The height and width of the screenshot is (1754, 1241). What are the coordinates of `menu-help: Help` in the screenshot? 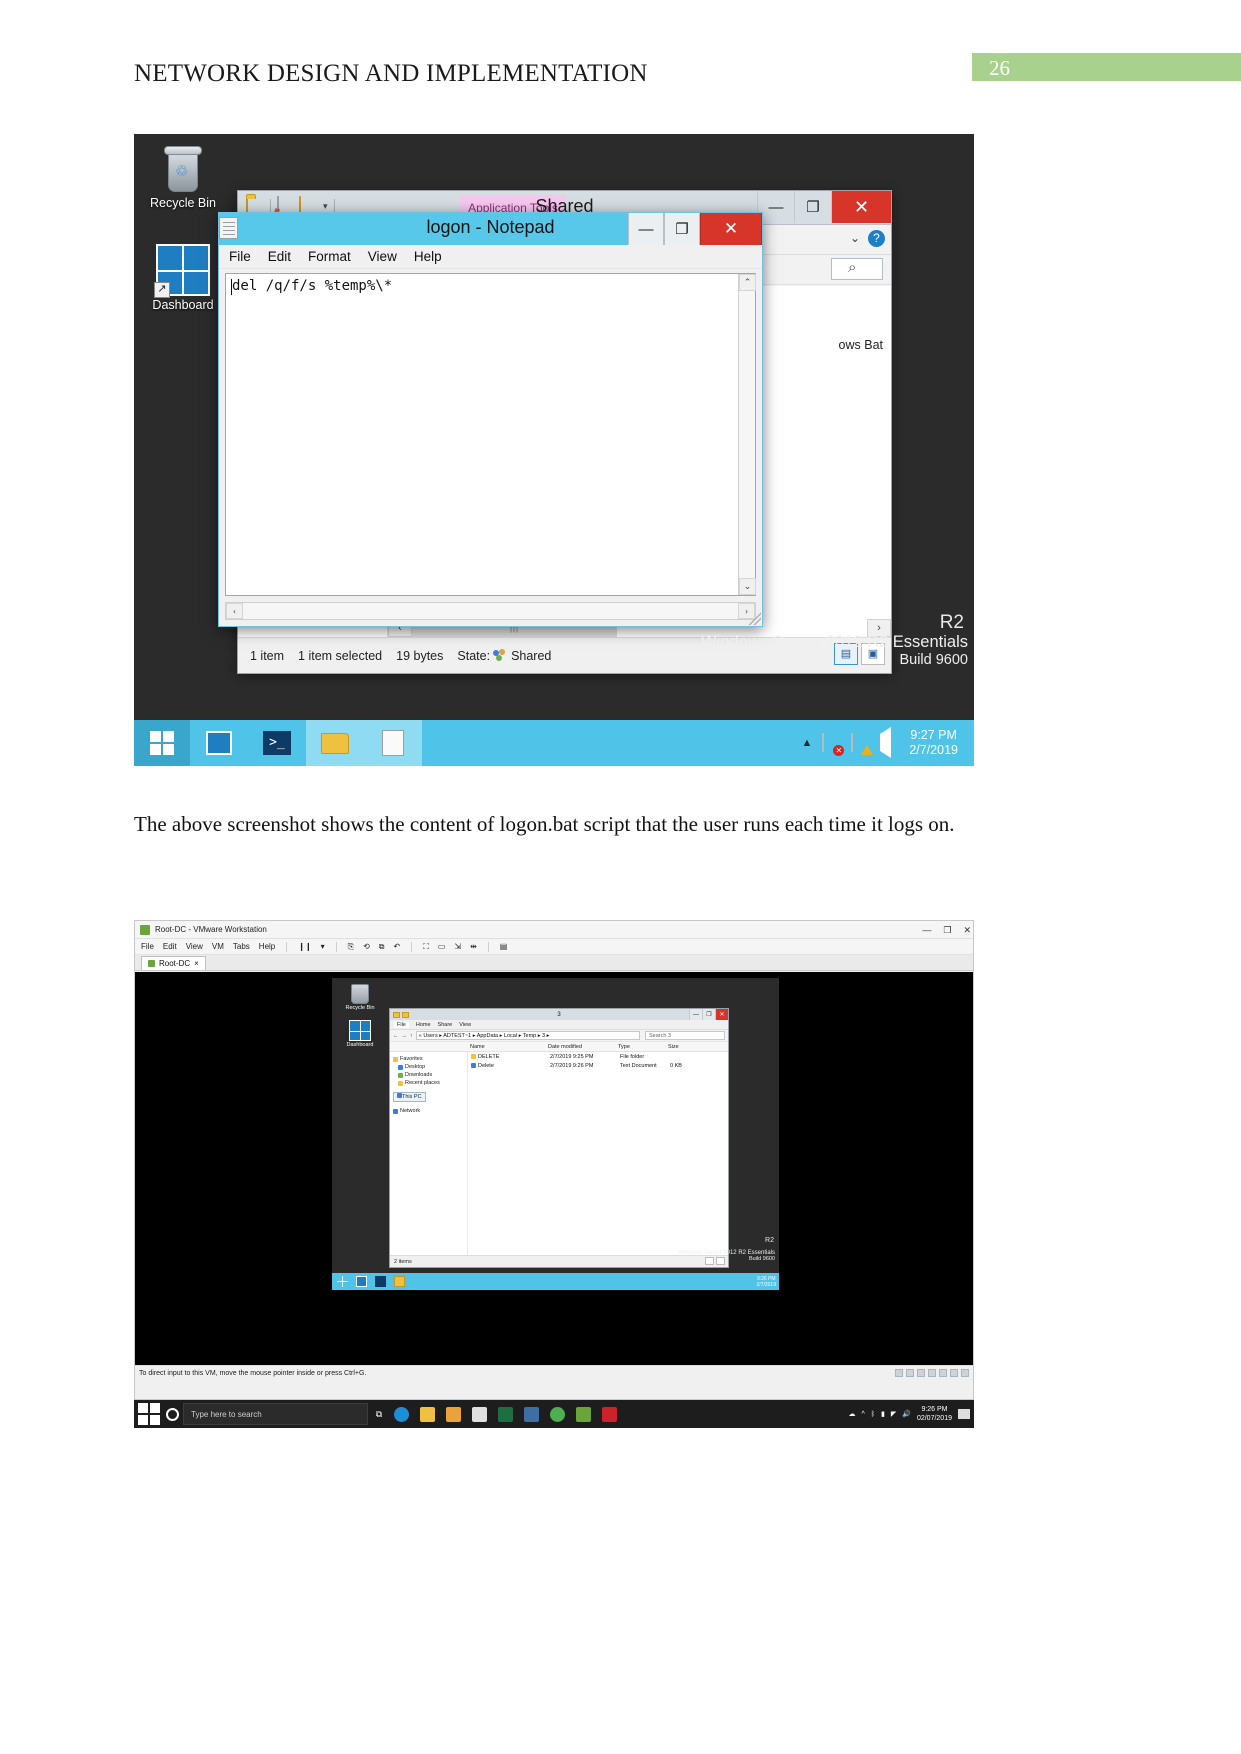 It's located at (267, 946).